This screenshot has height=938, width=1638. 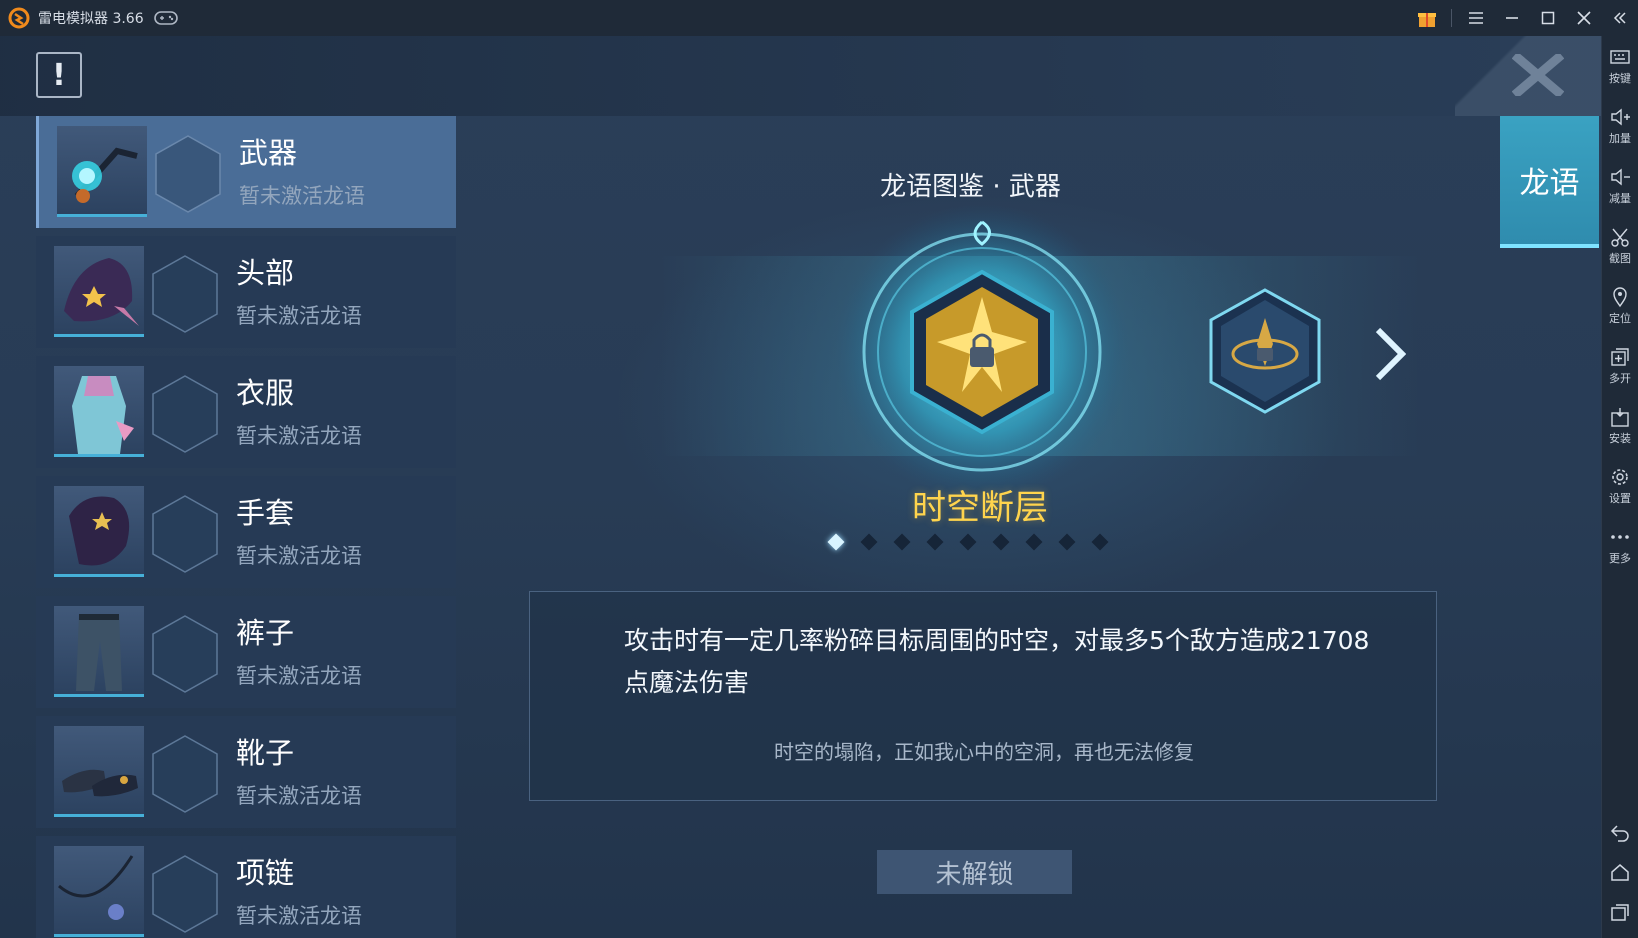 What do you see at coordinates (265, 753) in the screenshot?
I see `equip-name: 靴子` at bounding box center [265, 753].